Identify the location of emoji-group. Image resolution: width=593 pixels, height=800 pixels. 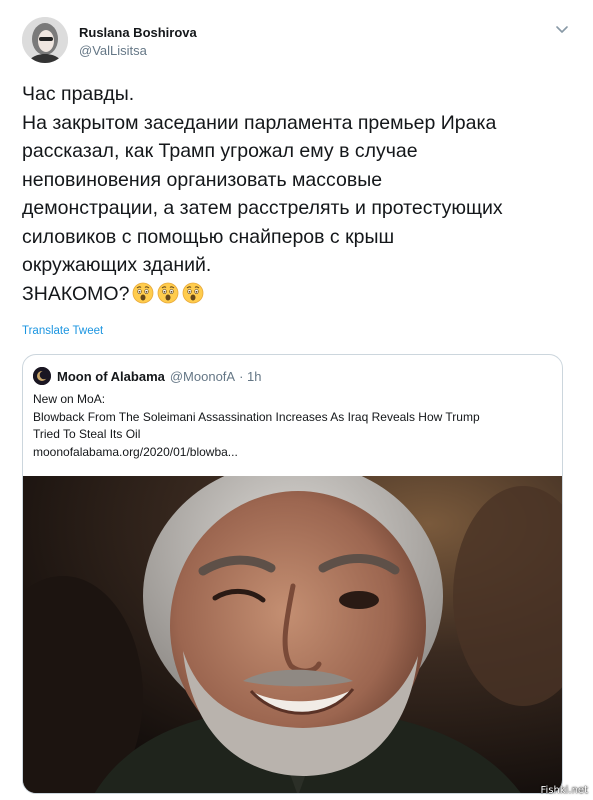
(166, 293).